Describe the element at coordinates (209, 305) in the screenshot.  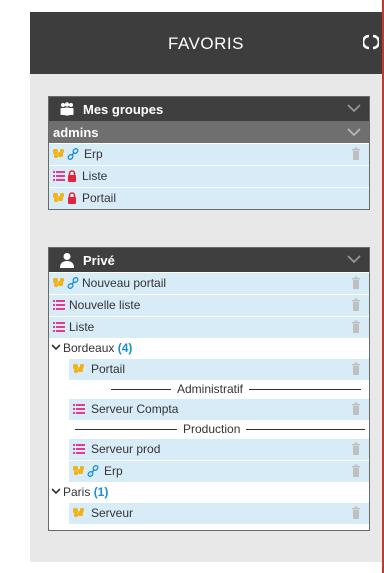
I see `favorite-item: Nouvelle liste` at that location.